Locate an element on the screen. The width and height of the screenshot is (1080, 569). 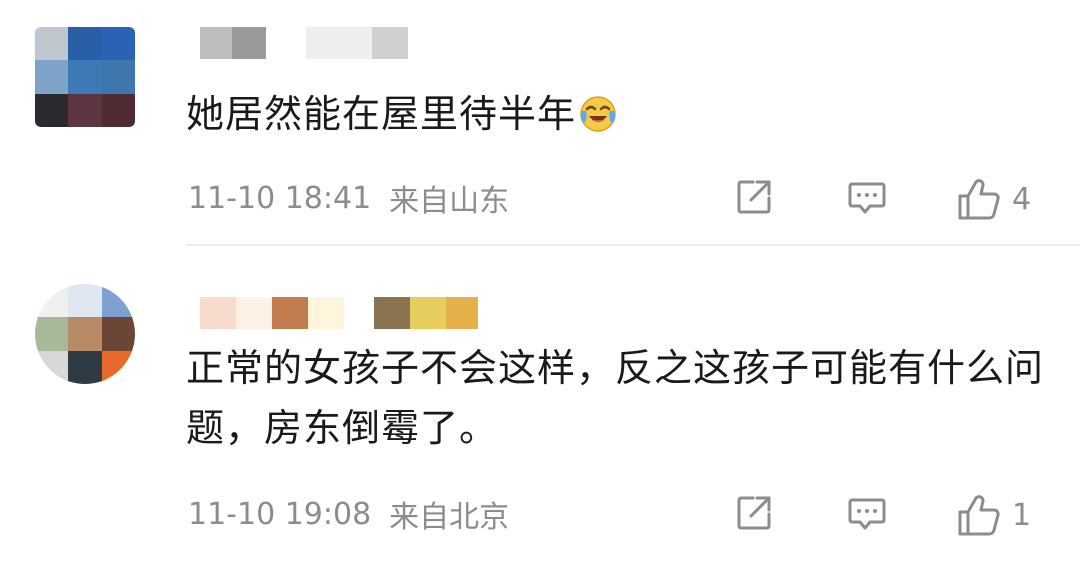
comment-text: 她居然能在屋里待半年 is located at coordinates (402, 114).